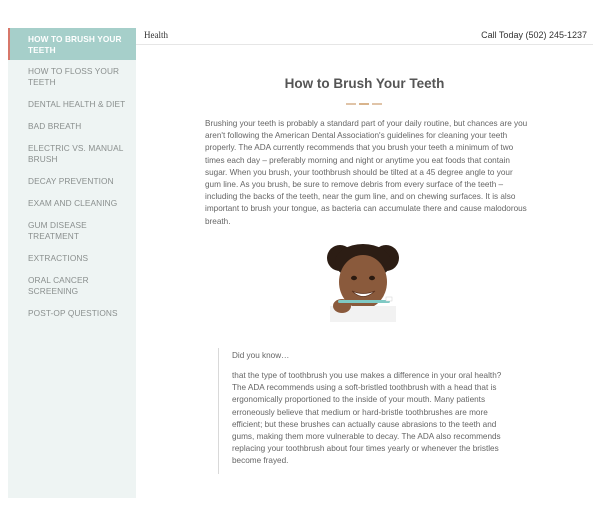 The width and height of the screenshot is (601, 525). What do you see at coordinates (364, 104) in the screenshot?
I see `title-divider-mid` at bounding box center [364, 104].